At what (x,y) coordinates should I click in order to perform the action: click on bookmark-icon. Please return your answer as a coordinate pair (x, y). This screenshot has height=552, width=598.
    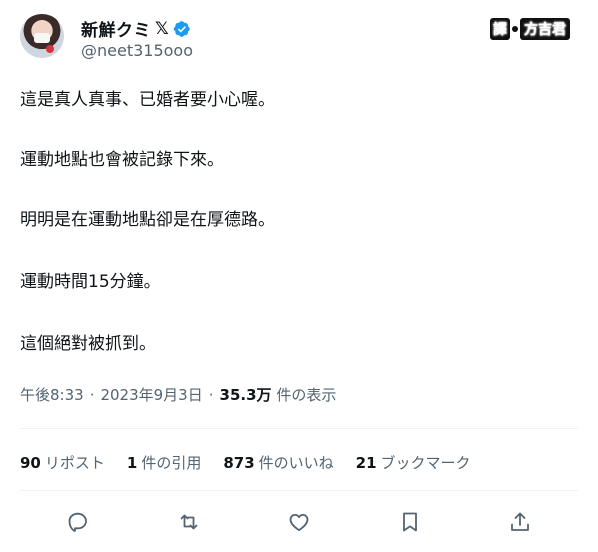
    Looking at the image, I should click on (409, 522).